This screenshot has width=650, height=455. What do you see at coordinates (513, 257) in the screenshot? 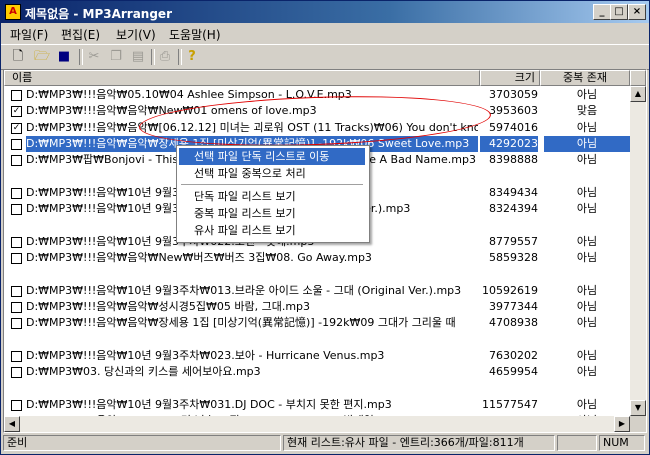
I see `file-size: 5859328` at bounding box center [513, 257].